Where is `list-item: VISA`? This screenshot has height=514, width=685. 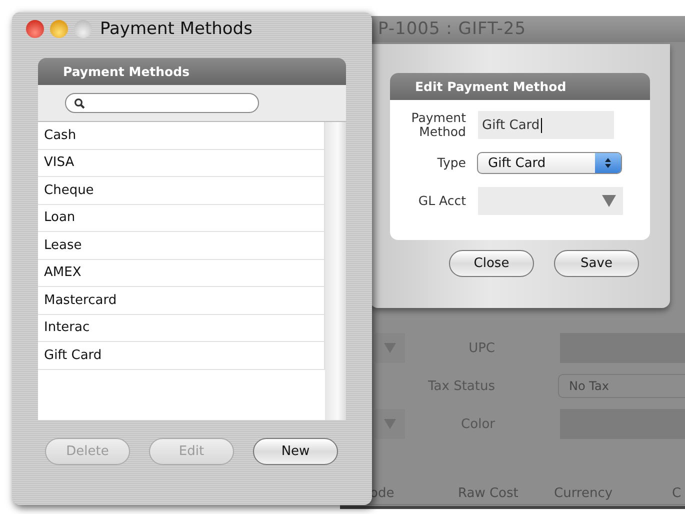
list-item: VISA is located at coordinates (181, 163).